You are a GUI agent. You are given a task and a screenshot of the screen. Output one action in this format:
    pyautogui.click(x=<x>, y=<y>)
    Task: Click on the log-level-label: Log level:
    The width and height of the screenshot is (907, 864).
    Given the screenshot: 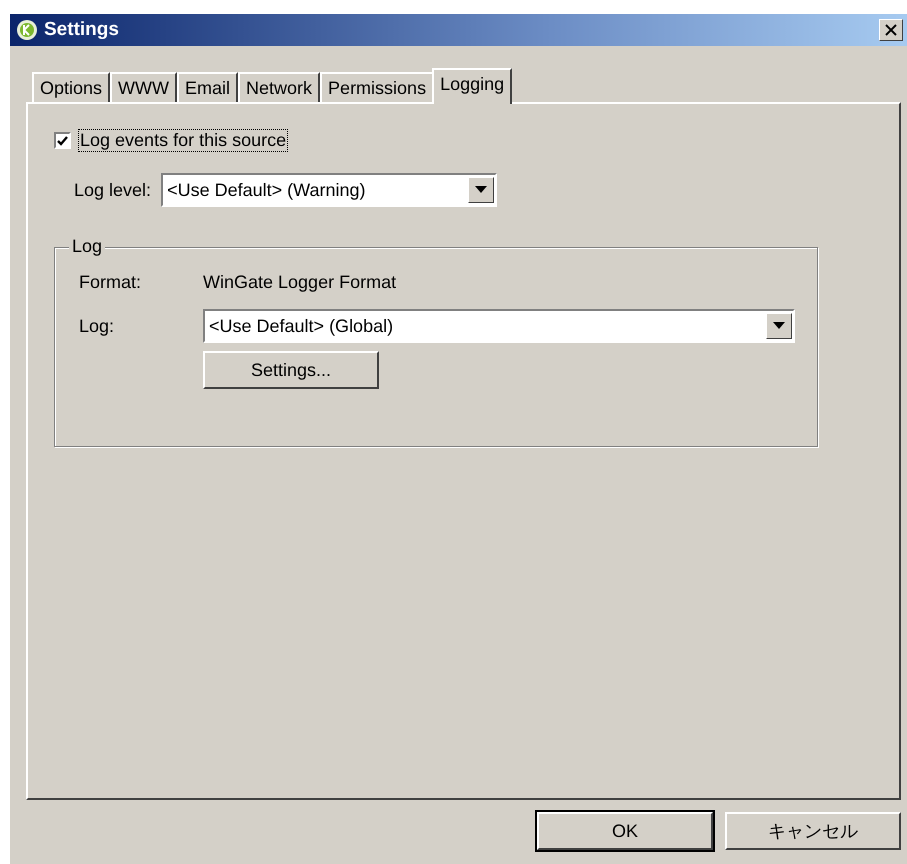 What is the action you would take?
    pyautogui.click(x=113, y=190)
    